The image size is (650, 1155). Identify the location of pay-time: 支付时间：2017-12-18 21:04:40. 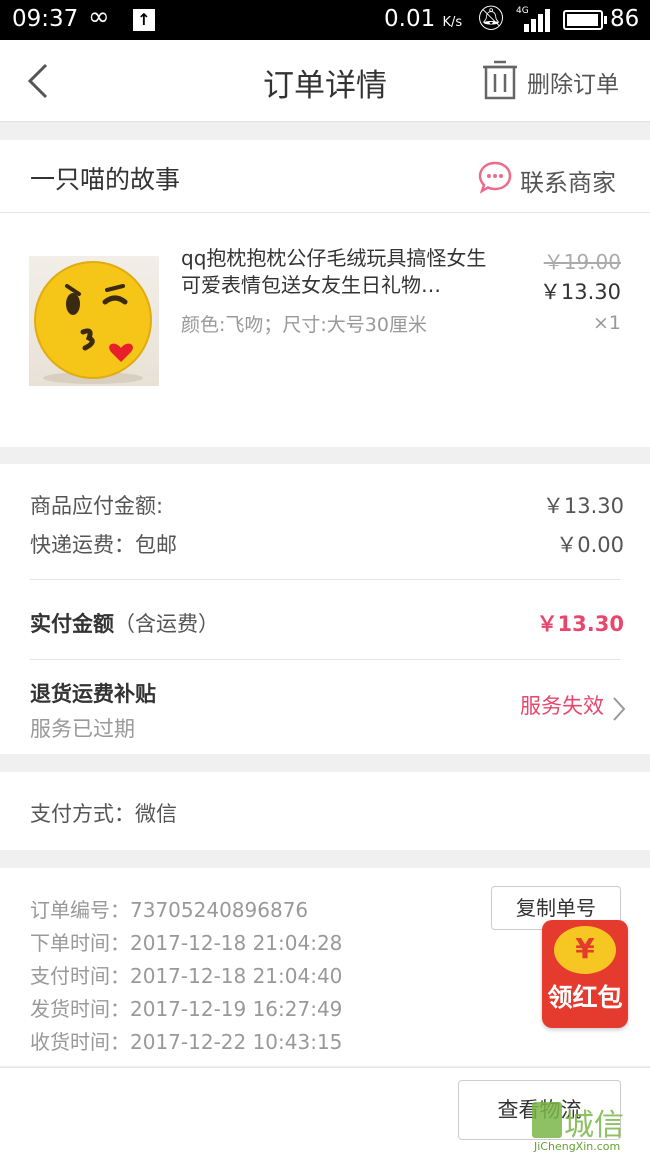
(186, 976).